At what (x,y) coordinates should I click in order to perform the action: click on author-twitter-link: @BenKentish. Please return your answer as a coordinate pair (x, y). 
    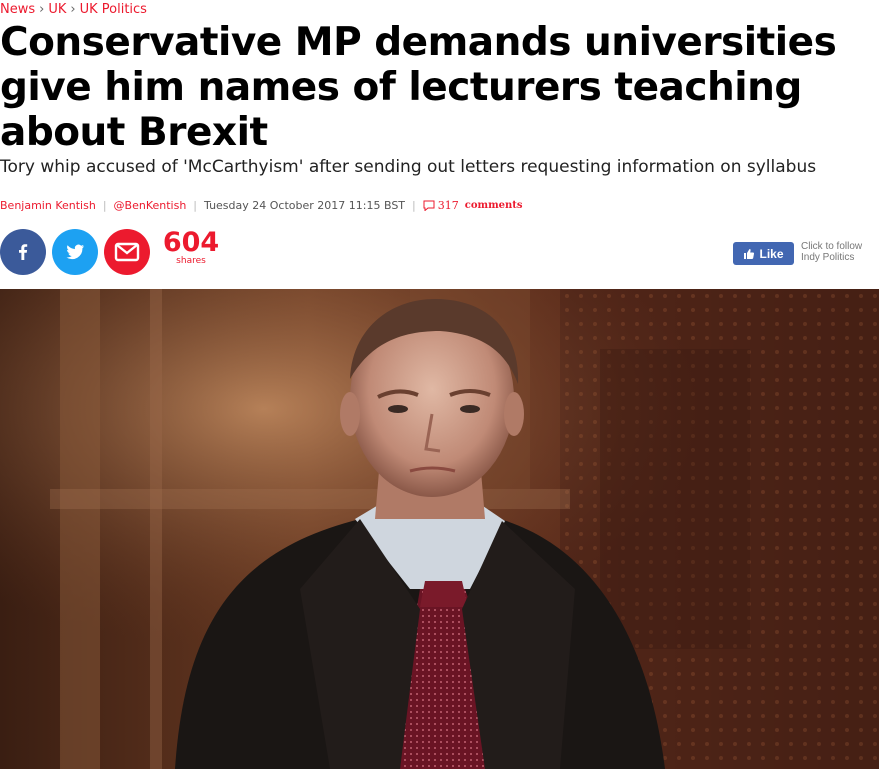
    Looking at the image, I should click on (150, 205).